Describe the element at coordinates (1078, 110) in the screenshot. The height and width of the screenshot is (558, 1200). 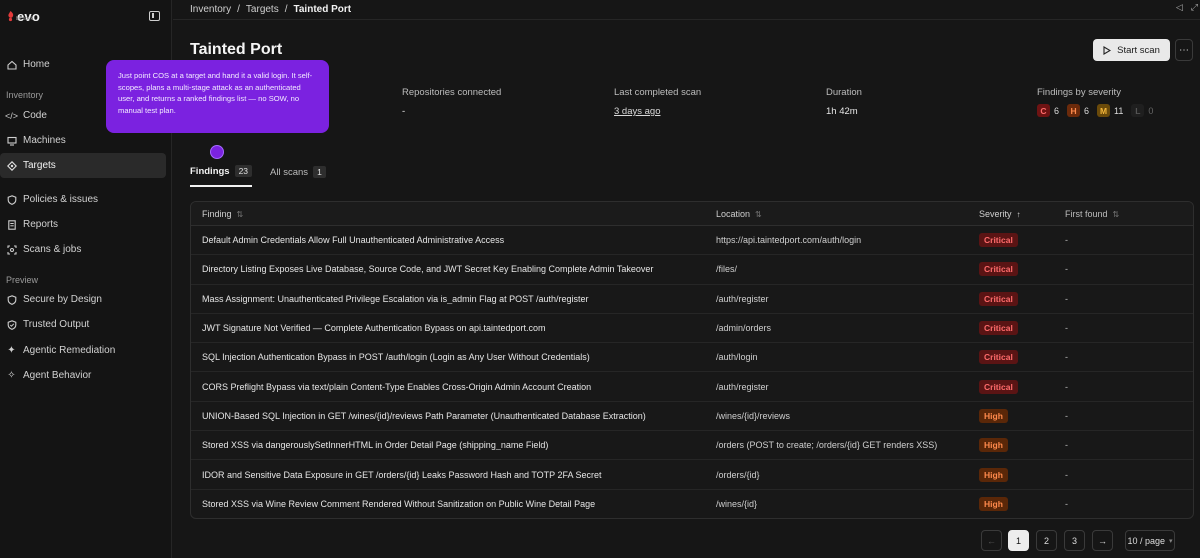
I see `severity-count-item: H6` at that location.